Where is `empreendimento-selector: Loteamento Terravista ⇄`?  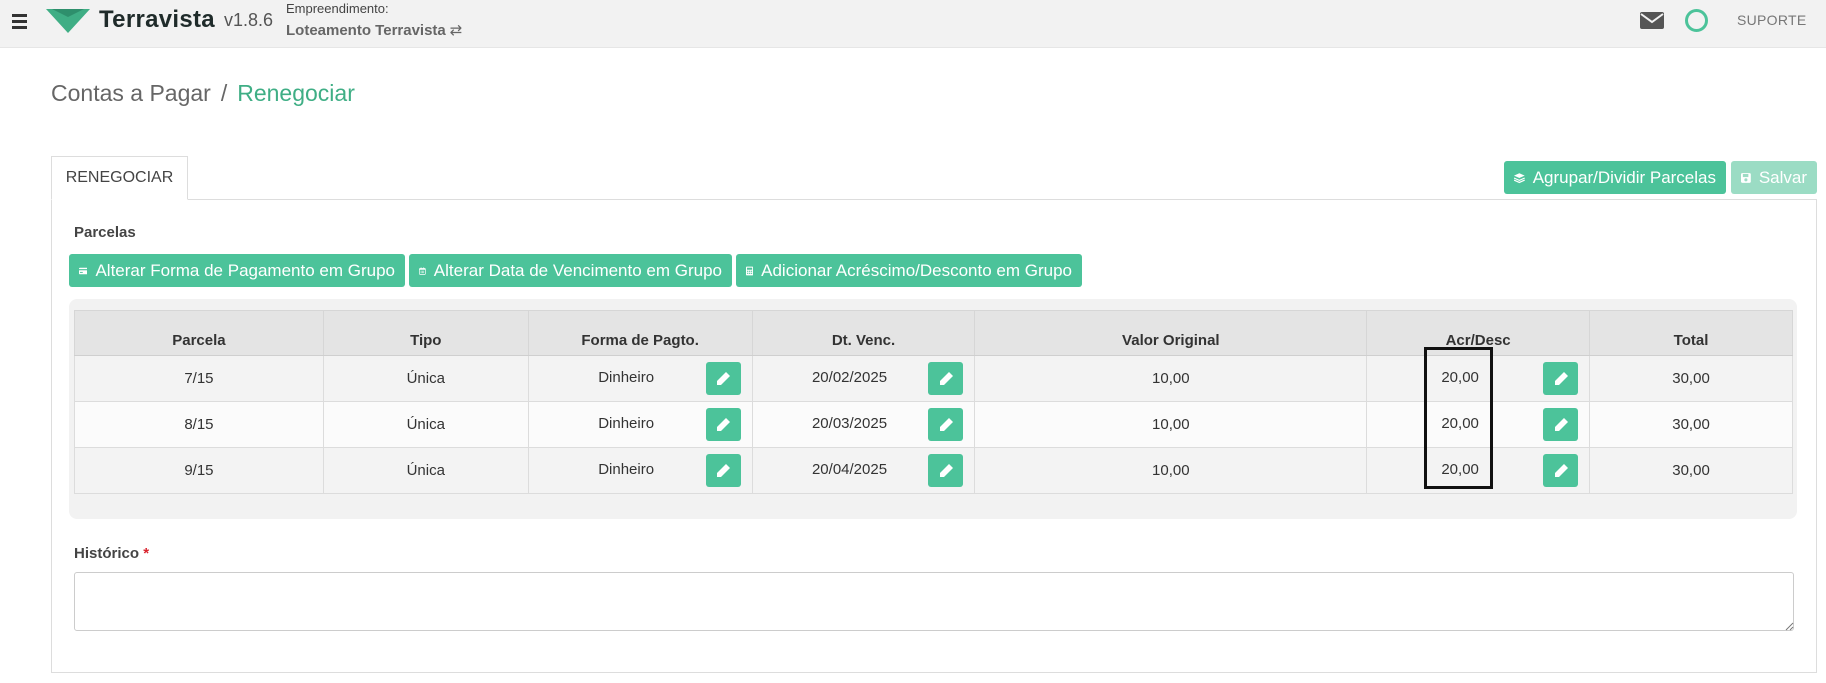 empreendimento-selector: Loteamento Terravista ⇄ is located at coordinates (374, 30).